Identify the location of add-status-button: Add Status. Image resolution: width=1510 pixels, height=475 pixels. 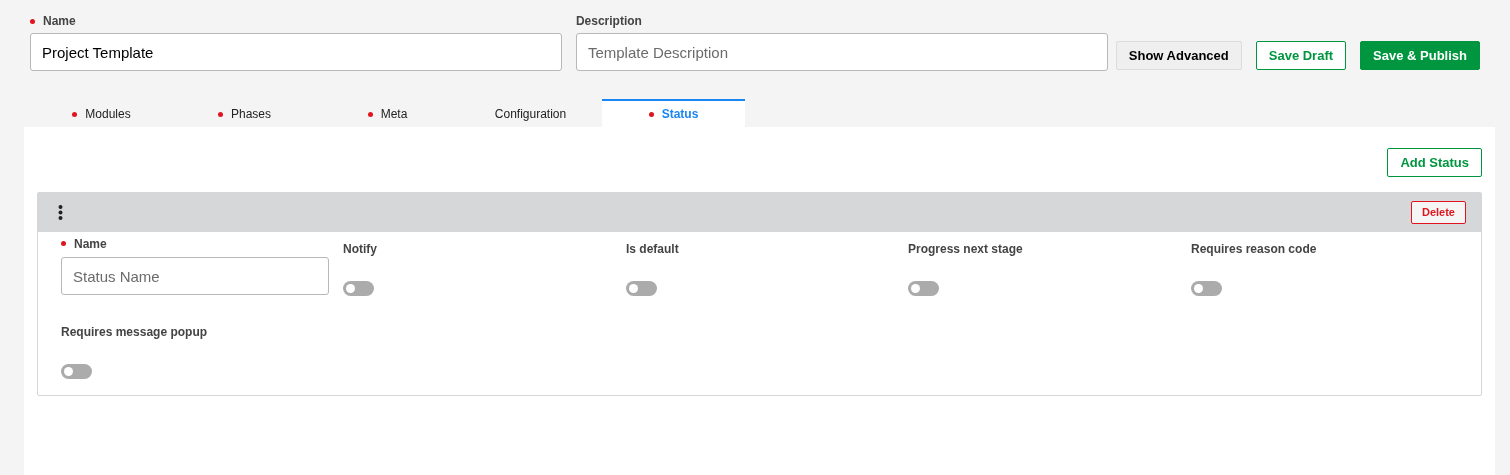
(1434, 162).